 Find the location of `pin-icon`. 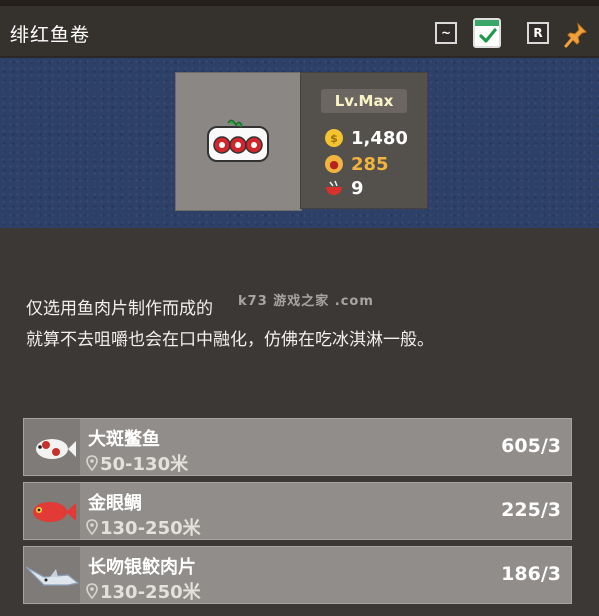

pin-icon is located at coordinates (576, 35).